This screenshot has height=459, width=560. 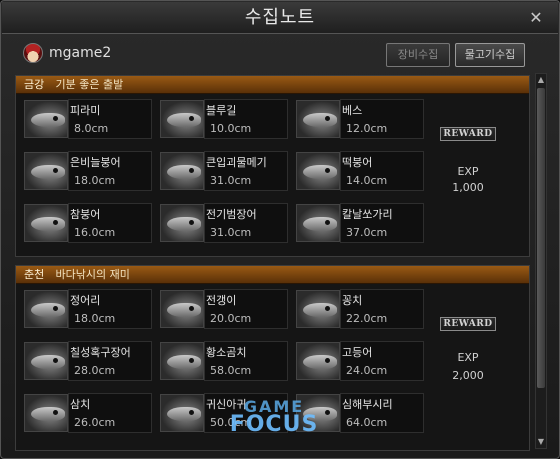 I want to click on fish-collection-button: 물고기수집, so click(x=490, y=55).